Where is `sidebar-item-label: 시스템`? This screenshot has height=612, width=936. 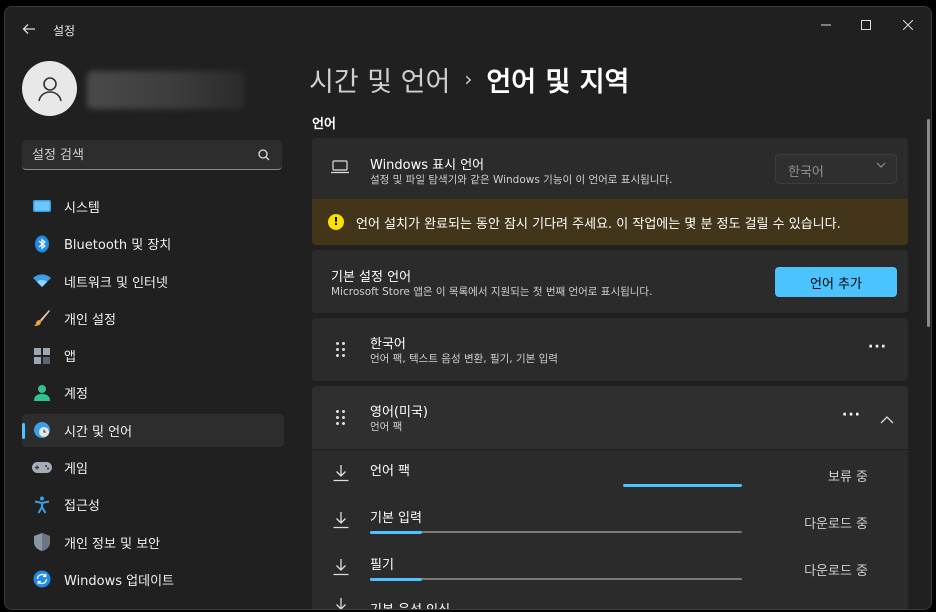 sidebar-item-label: 시스템 is located at coordinates (82, 208).